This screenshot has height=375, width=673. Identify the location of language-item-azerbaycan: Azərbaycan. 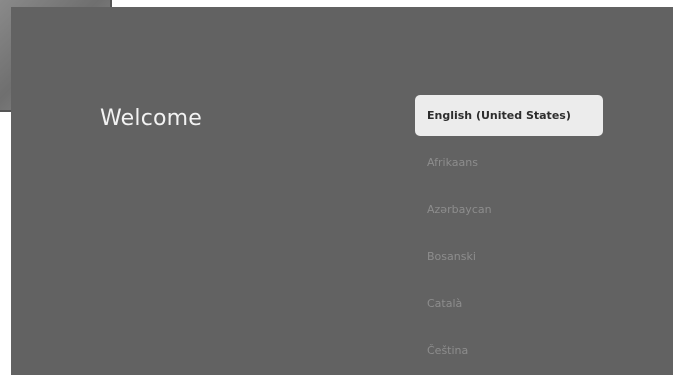
(509, 209).